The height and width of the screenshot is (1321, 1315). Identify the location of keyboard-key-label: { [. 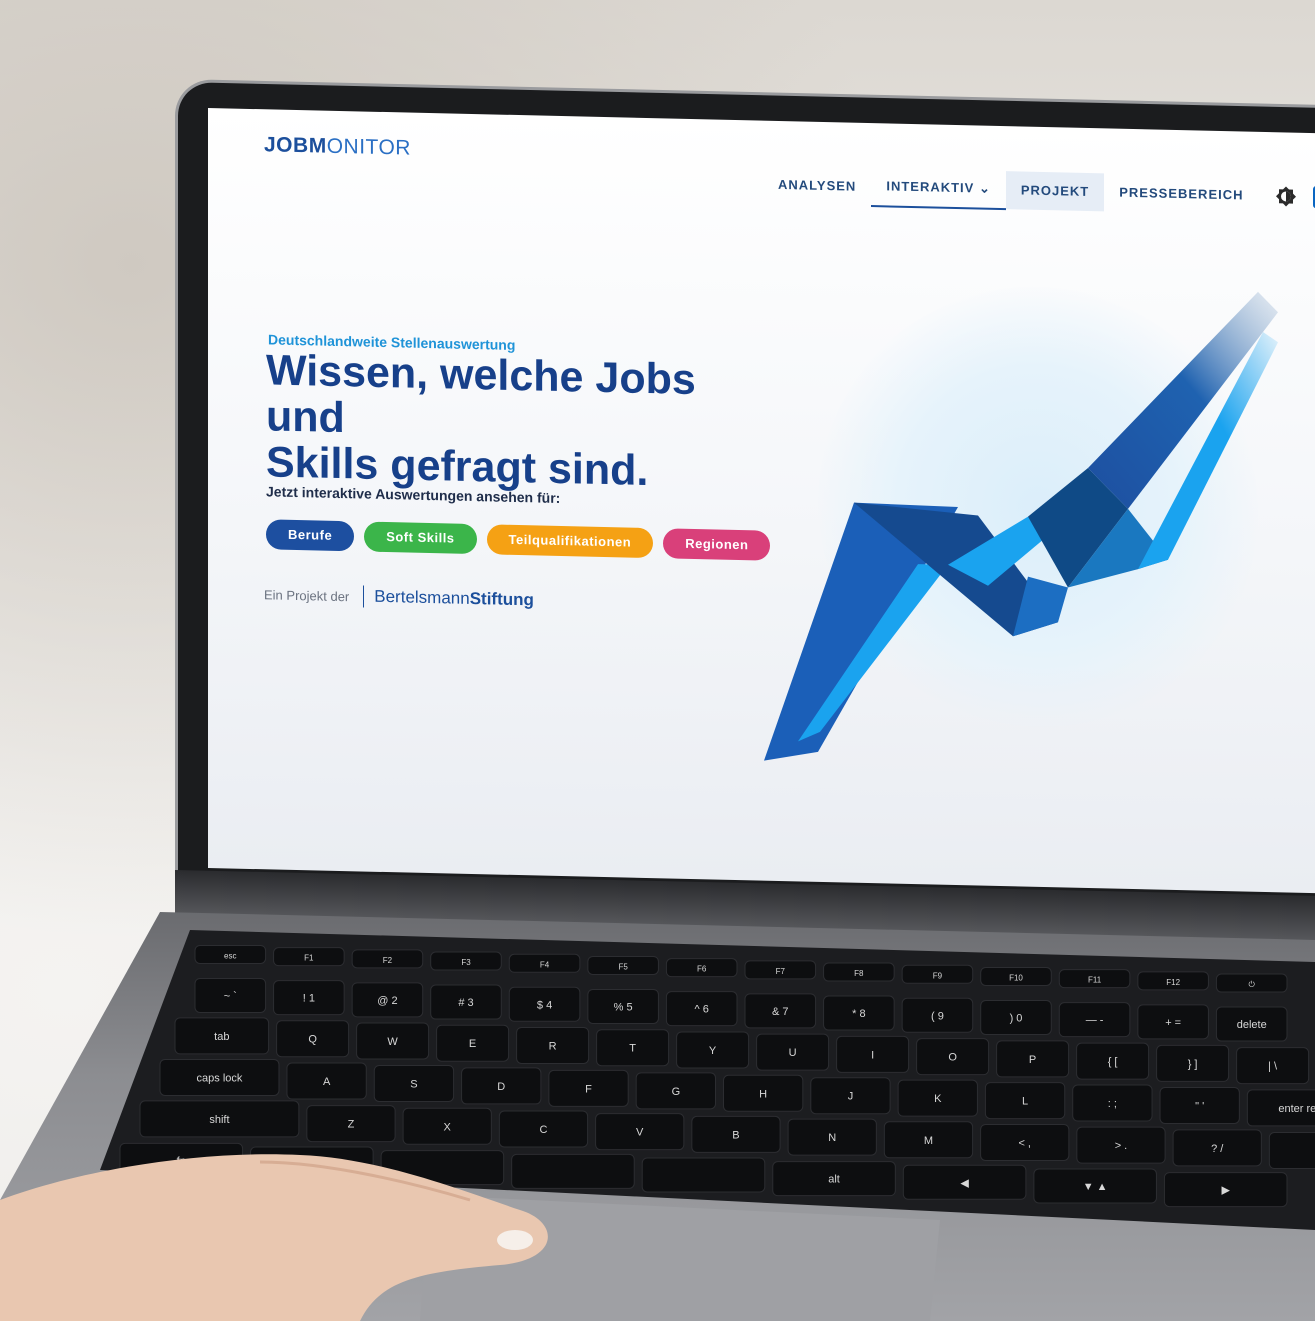
(1113, 1062).